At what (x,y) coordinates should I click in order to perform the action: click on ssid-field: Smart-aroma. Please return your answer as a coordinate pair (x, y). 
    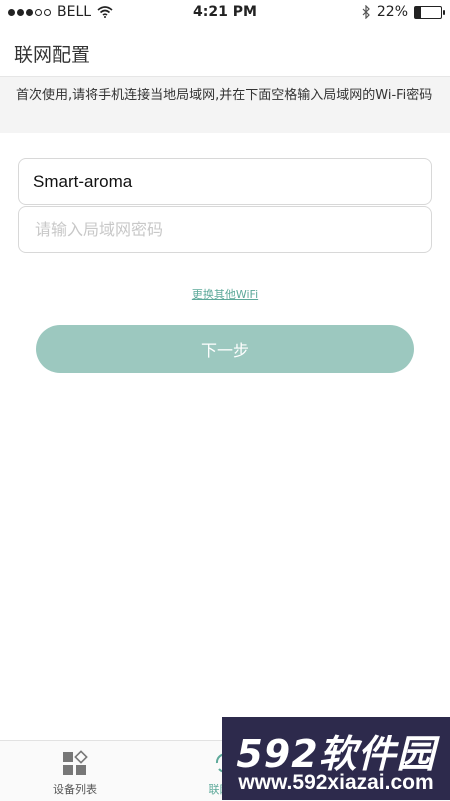
    Looking at the image, I should click on (225, 181).